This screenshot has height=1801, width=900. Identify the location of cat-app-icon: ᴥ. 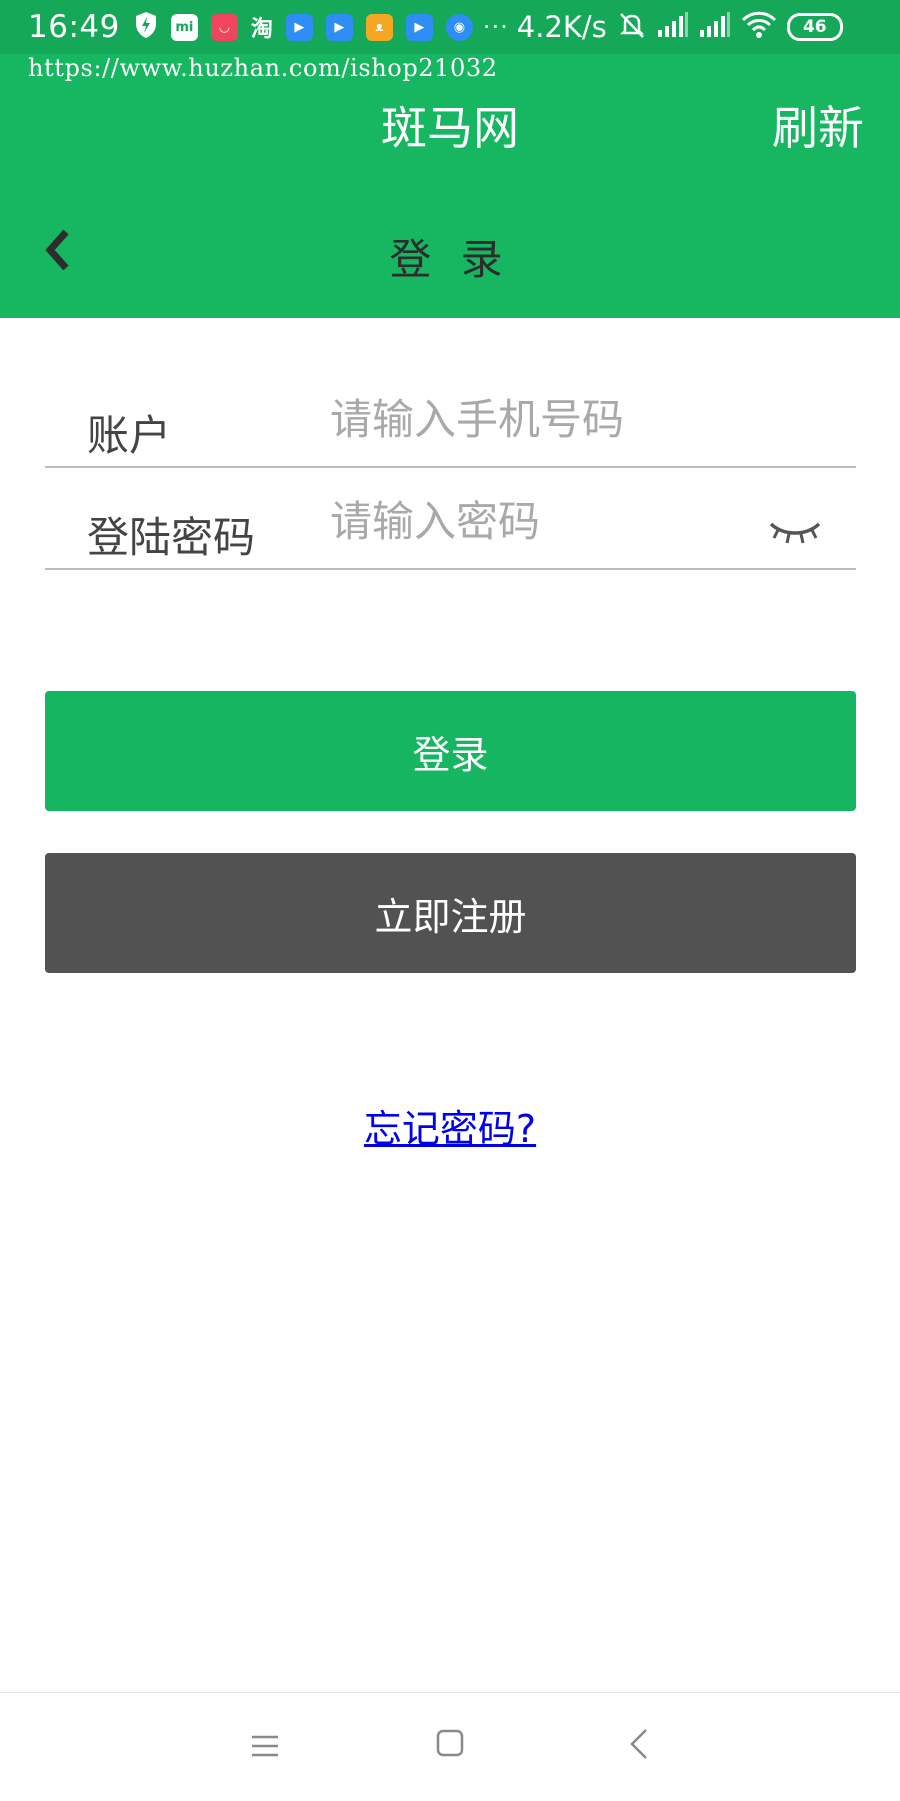
(379, 27).